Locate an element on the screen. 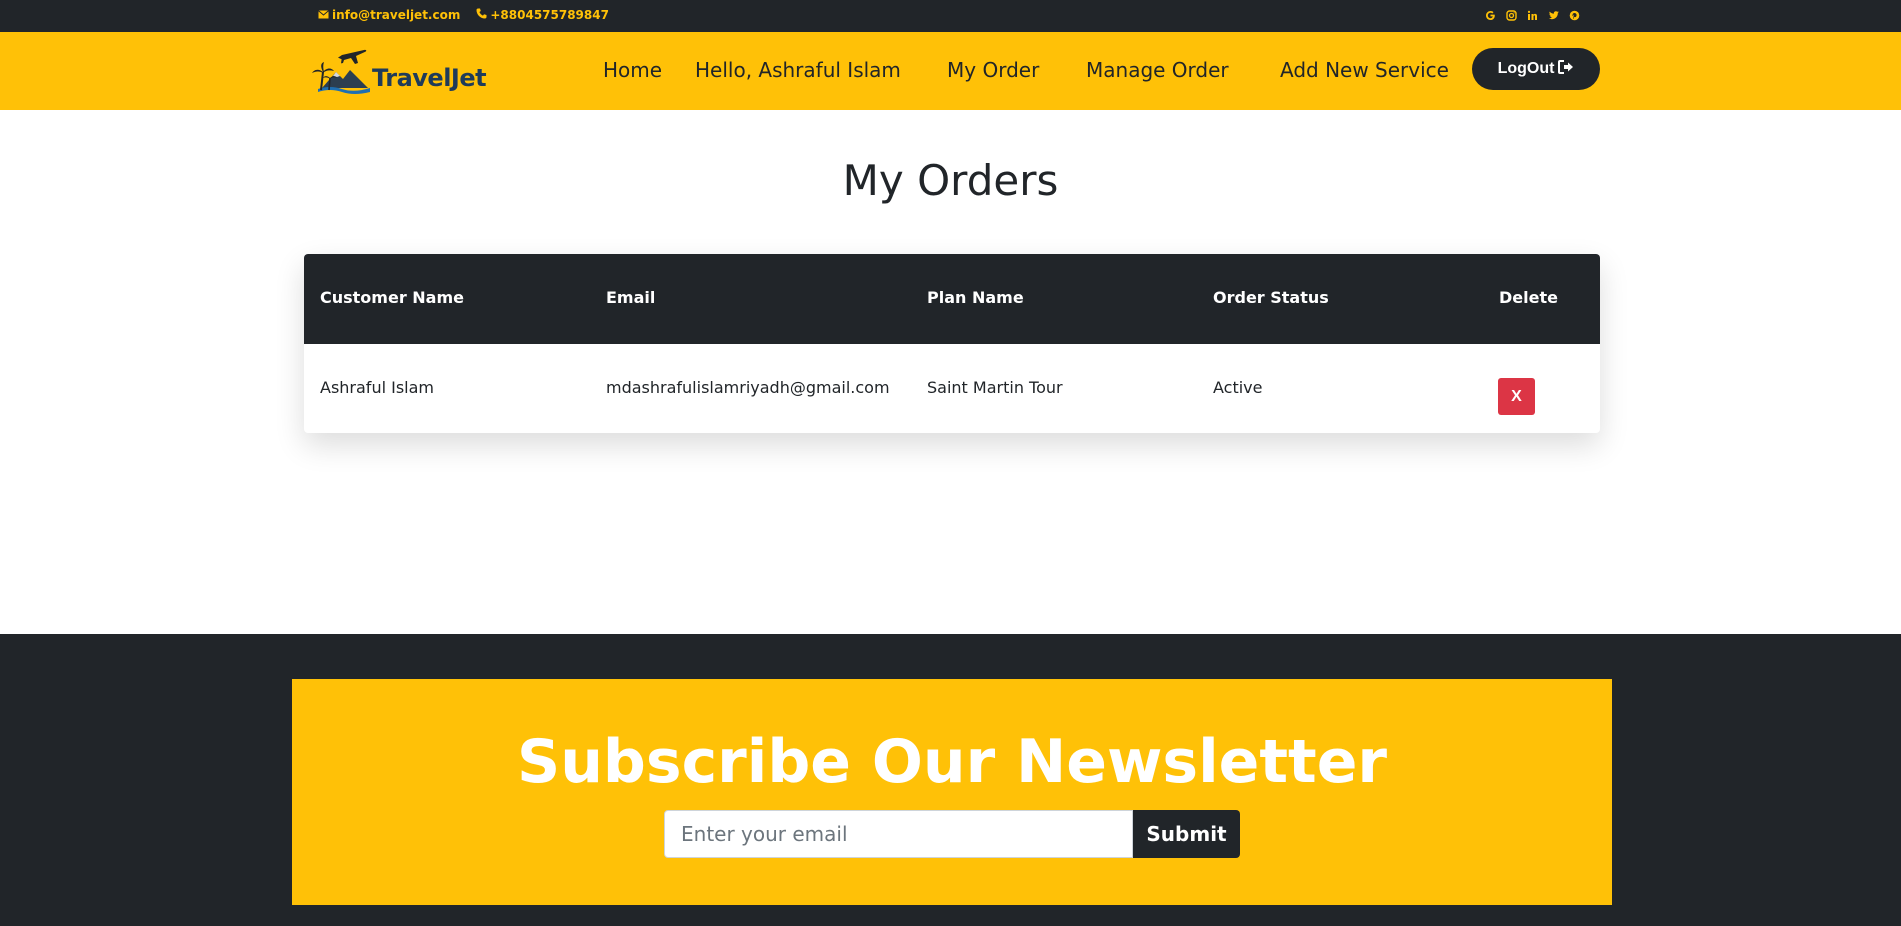  header-email: Email is located at coordinates (631, 297).